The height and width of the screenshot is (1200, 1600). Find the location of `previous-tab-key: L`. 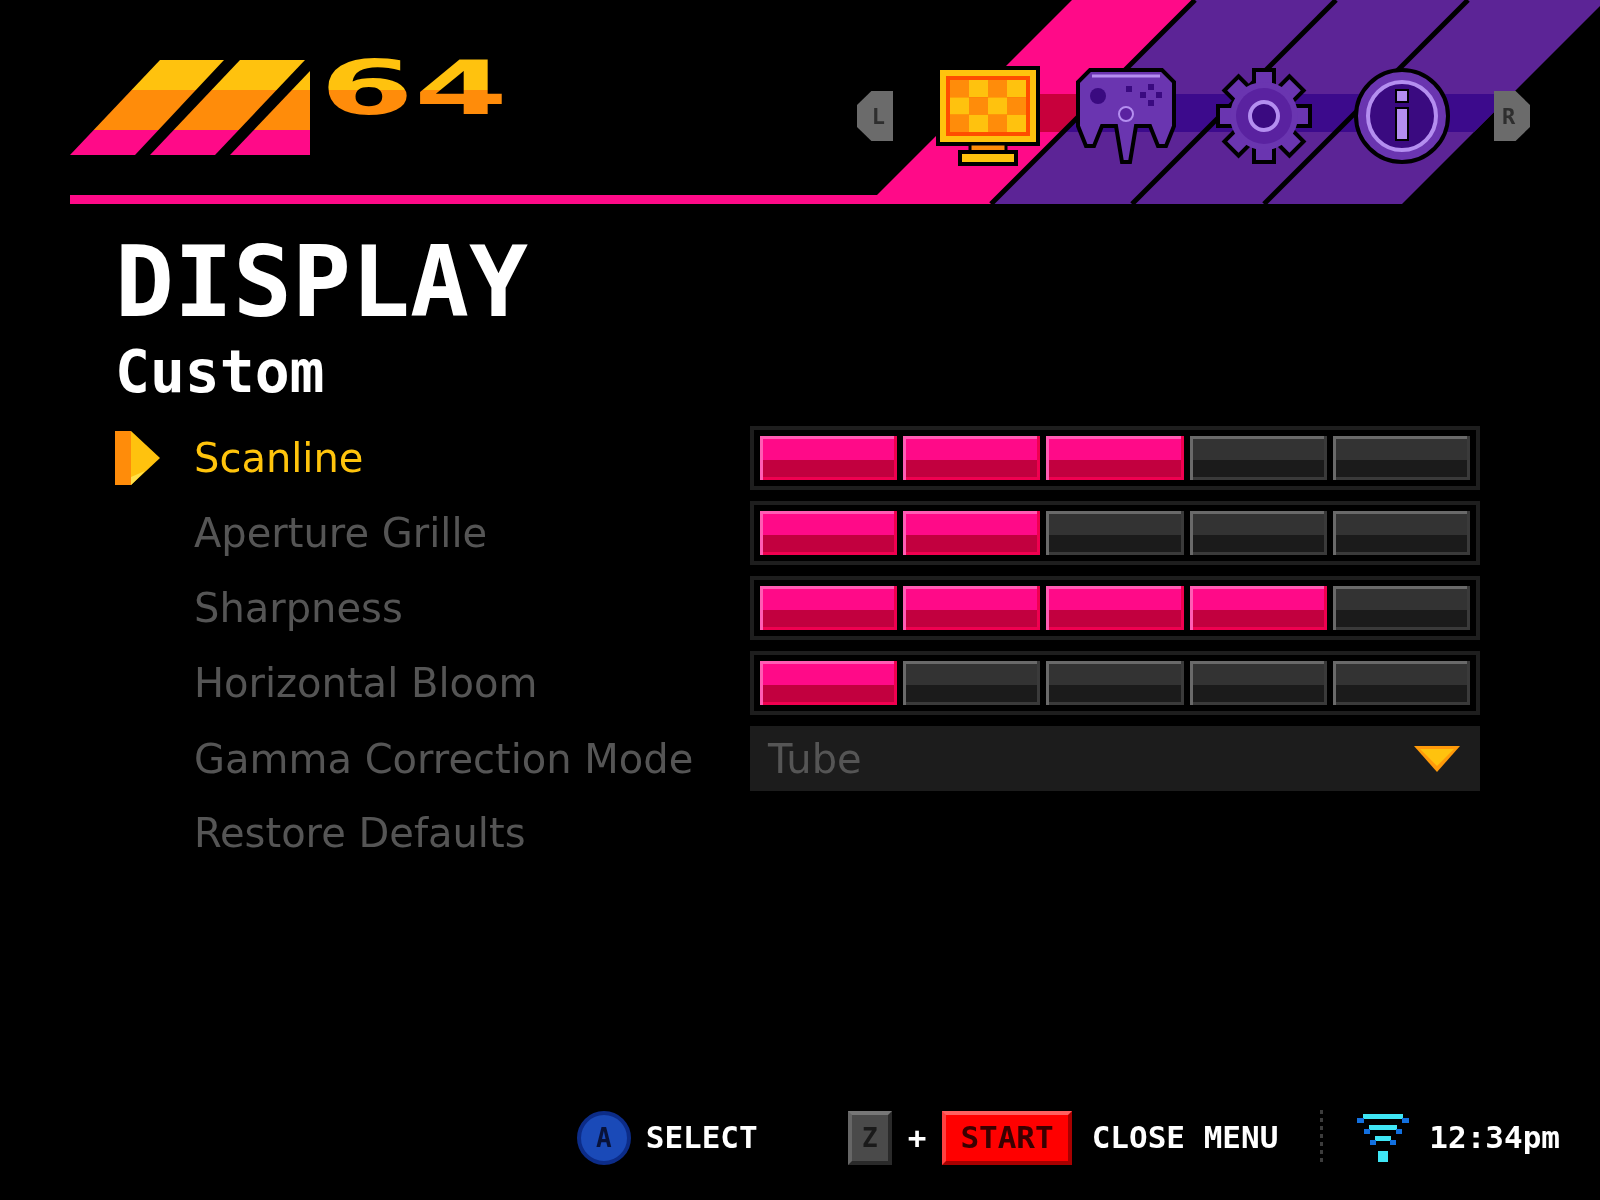

previous-tab-key: L is located at coordinates (875, 116).